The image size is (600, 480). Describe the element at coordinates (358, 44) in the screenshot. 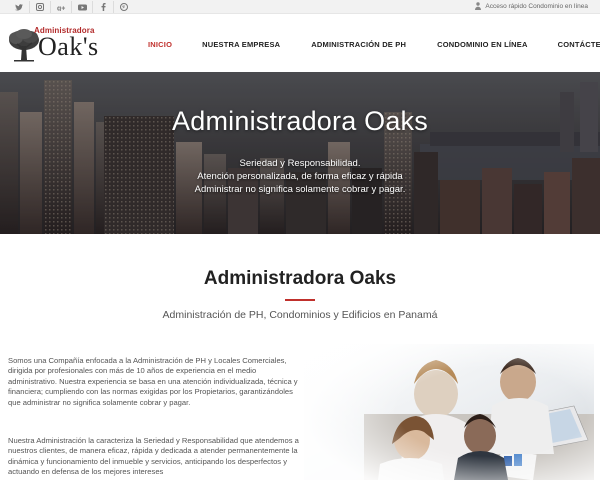

I see `nav-item-administracion-ph: ADMINISTRACIÓN DE PH` at that location.